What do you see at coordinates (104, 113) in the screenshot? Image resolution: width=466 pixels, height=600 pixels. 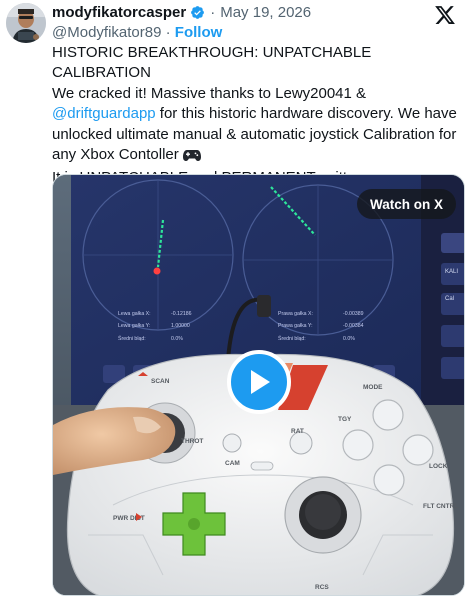 I see `mention-link: @driftguardapp` at bounding box center [104, 113].